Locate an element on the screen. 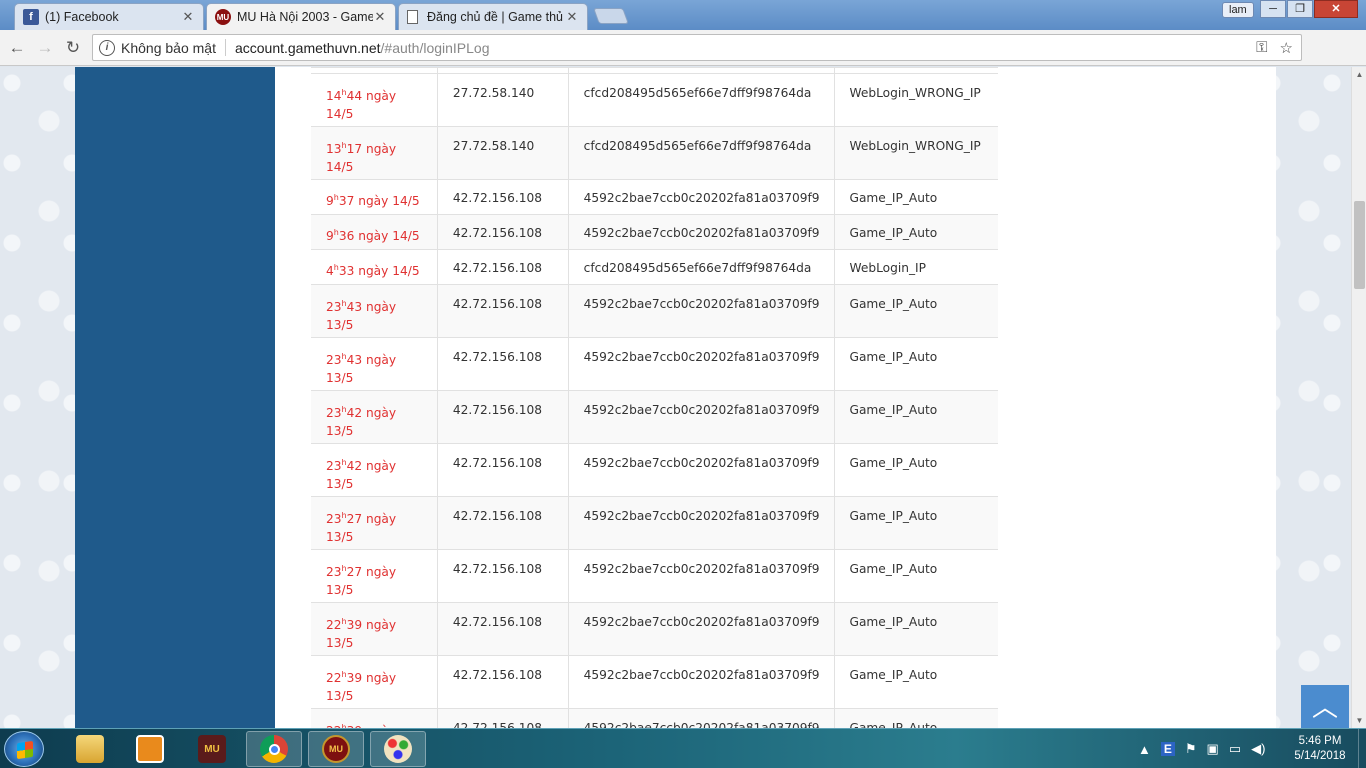  action-center-flag-icon: ⚑ is located at coordinates (1191, 749).